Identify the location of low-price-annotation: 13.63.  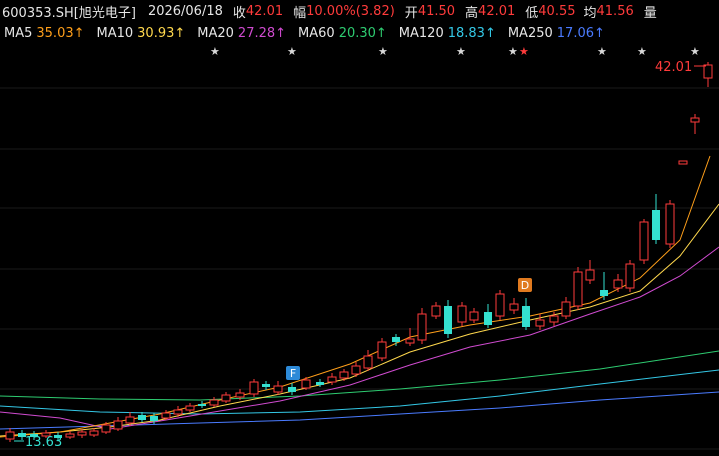
(38, 442).